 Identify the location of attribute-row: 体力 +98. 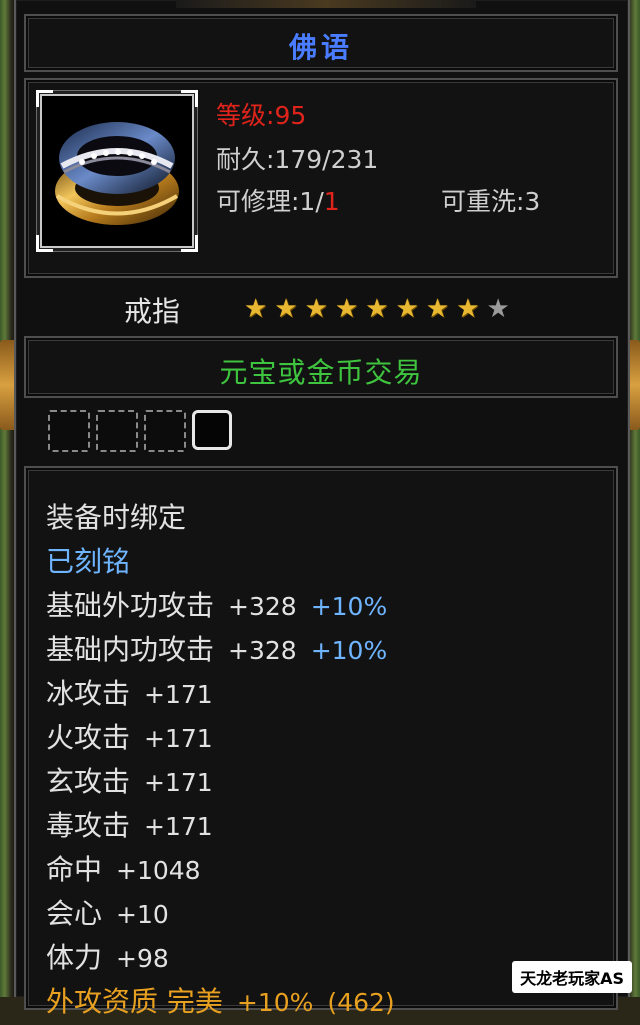
(220, 958).